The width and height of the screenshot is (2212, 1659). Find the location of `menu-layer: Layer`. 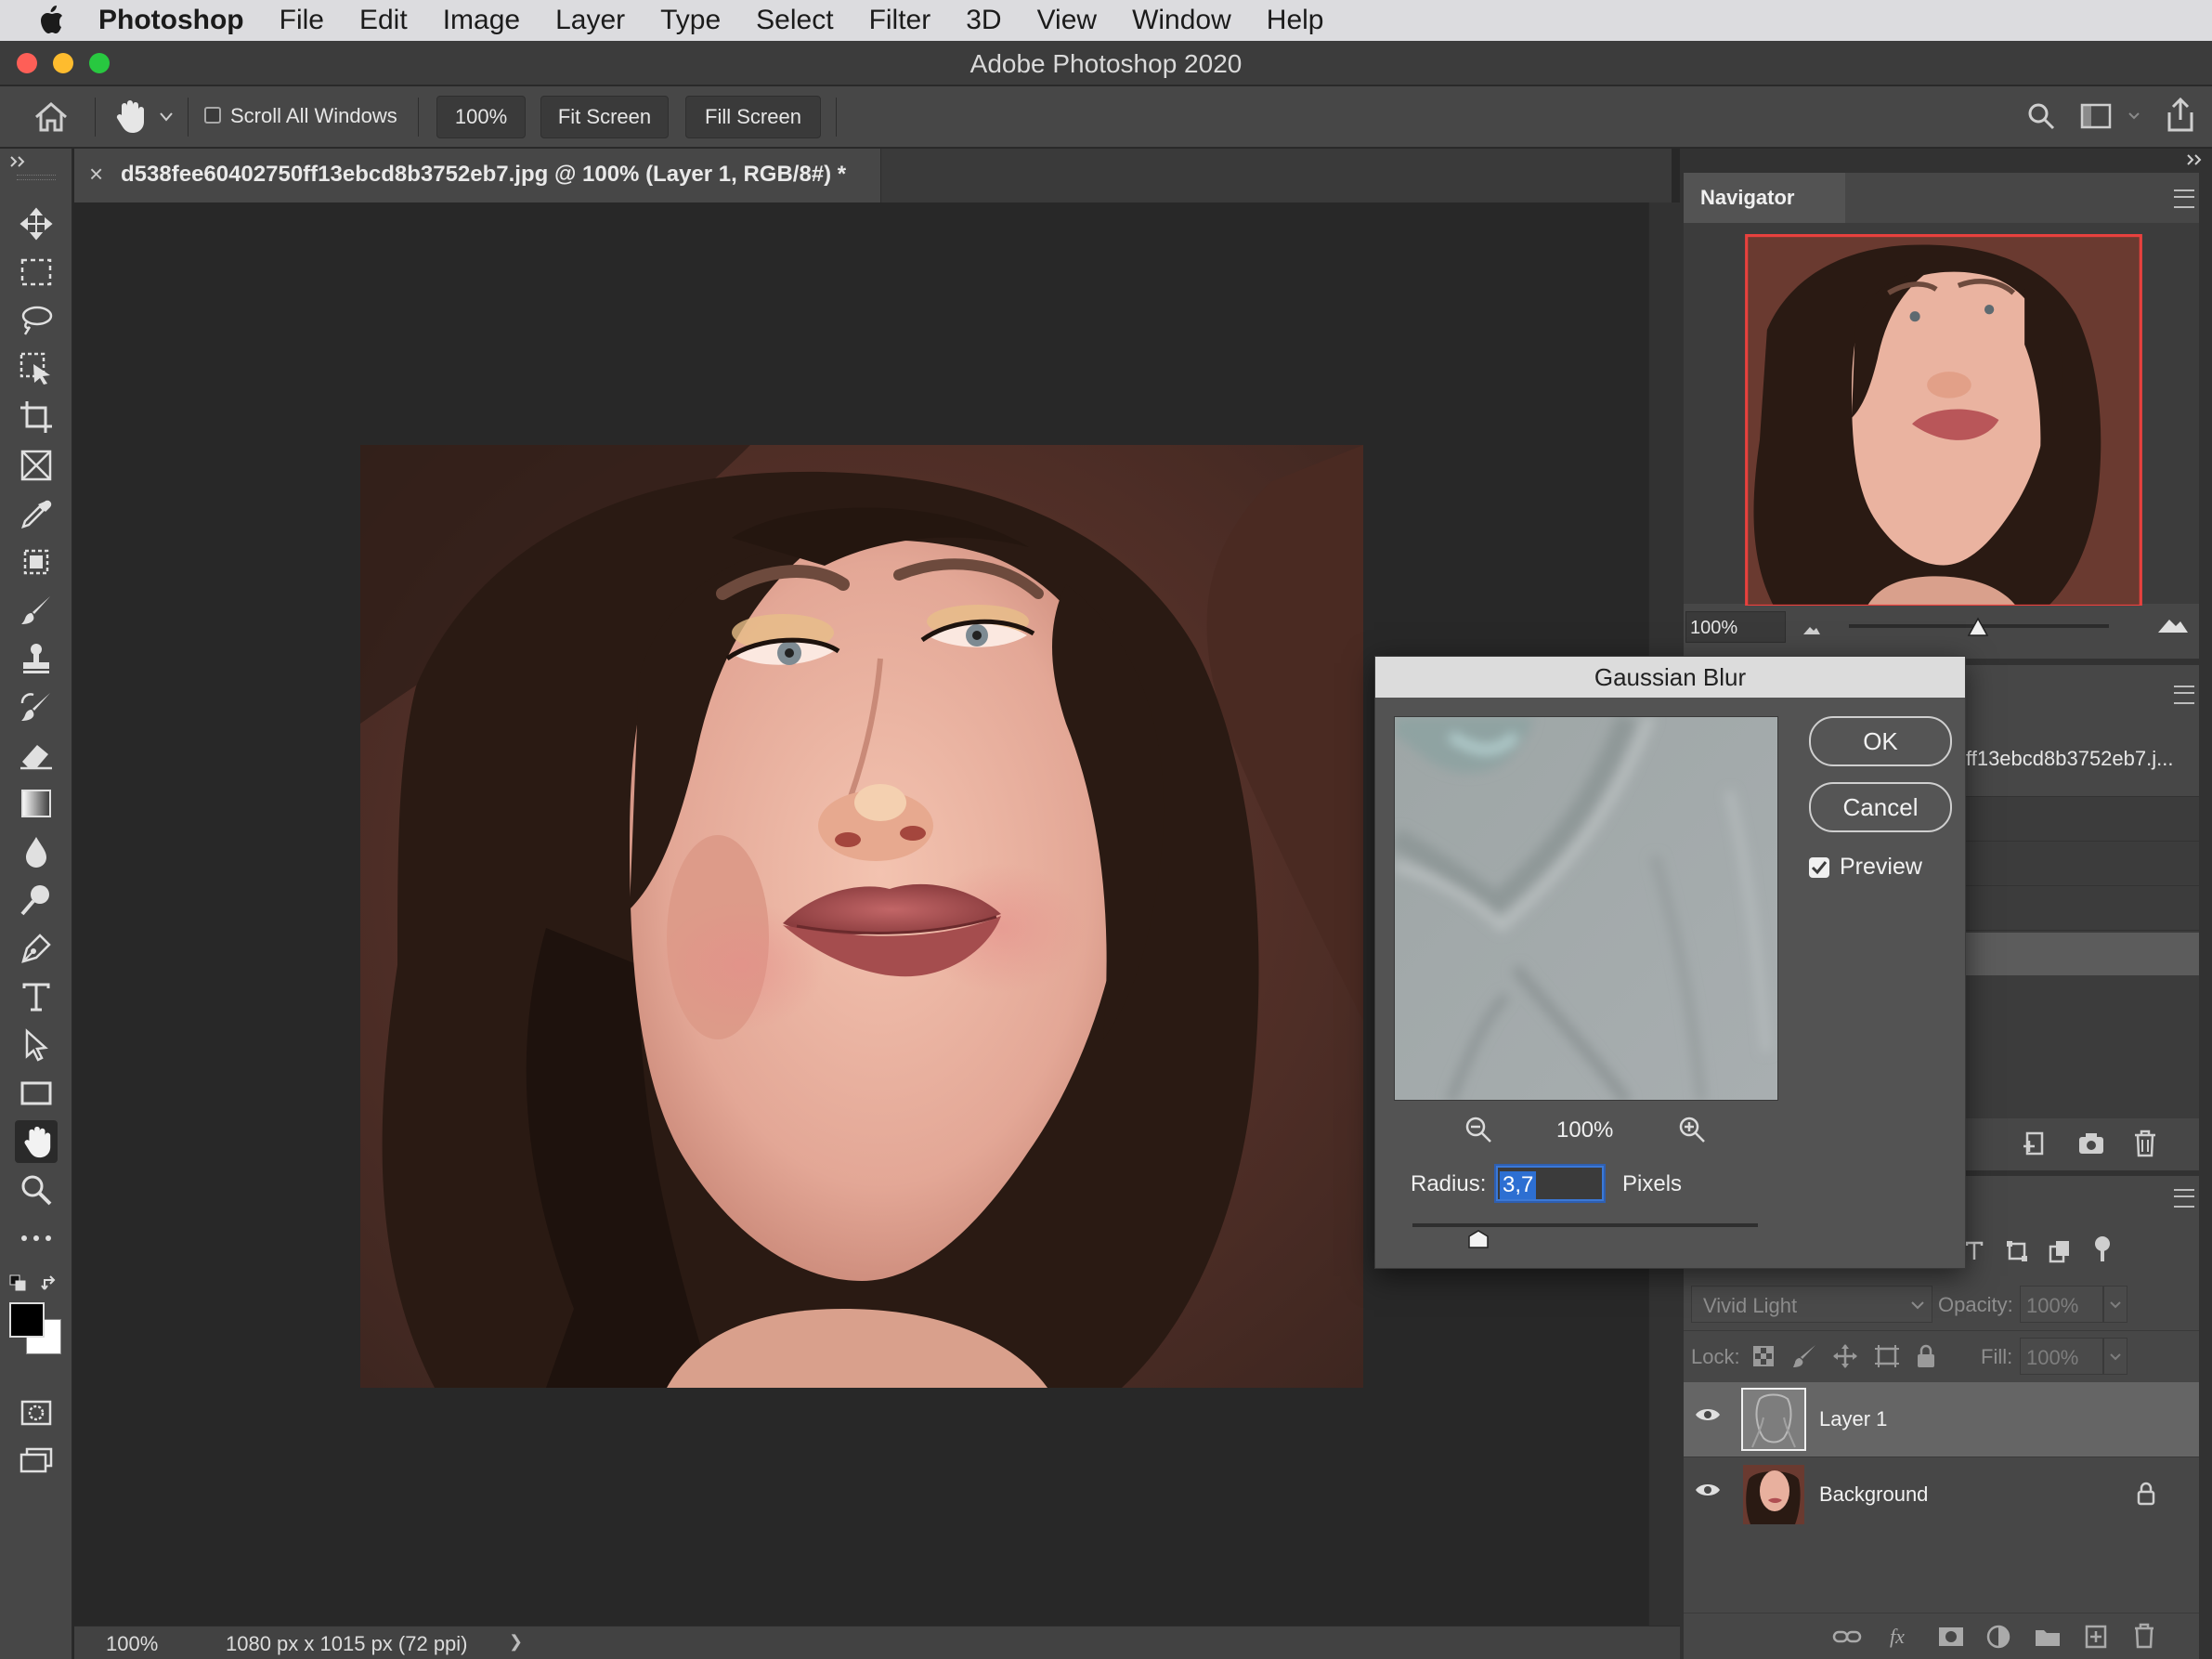

menu-layer: Layer is located at coordinates (590, 20).